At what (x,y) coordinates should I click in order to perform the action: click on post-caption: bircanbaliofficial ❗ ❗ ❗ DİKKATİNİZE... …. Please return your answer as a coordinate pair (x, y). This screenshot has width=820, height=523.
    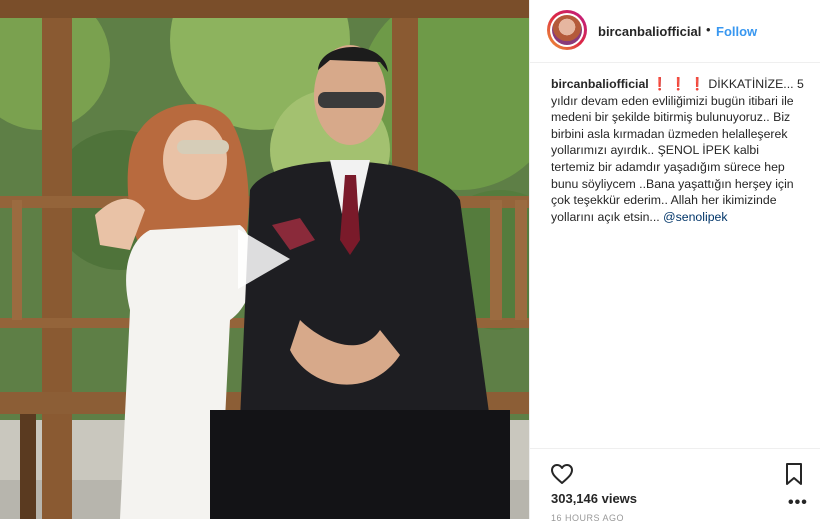
    Looking at the image, I should click on (677, 150).